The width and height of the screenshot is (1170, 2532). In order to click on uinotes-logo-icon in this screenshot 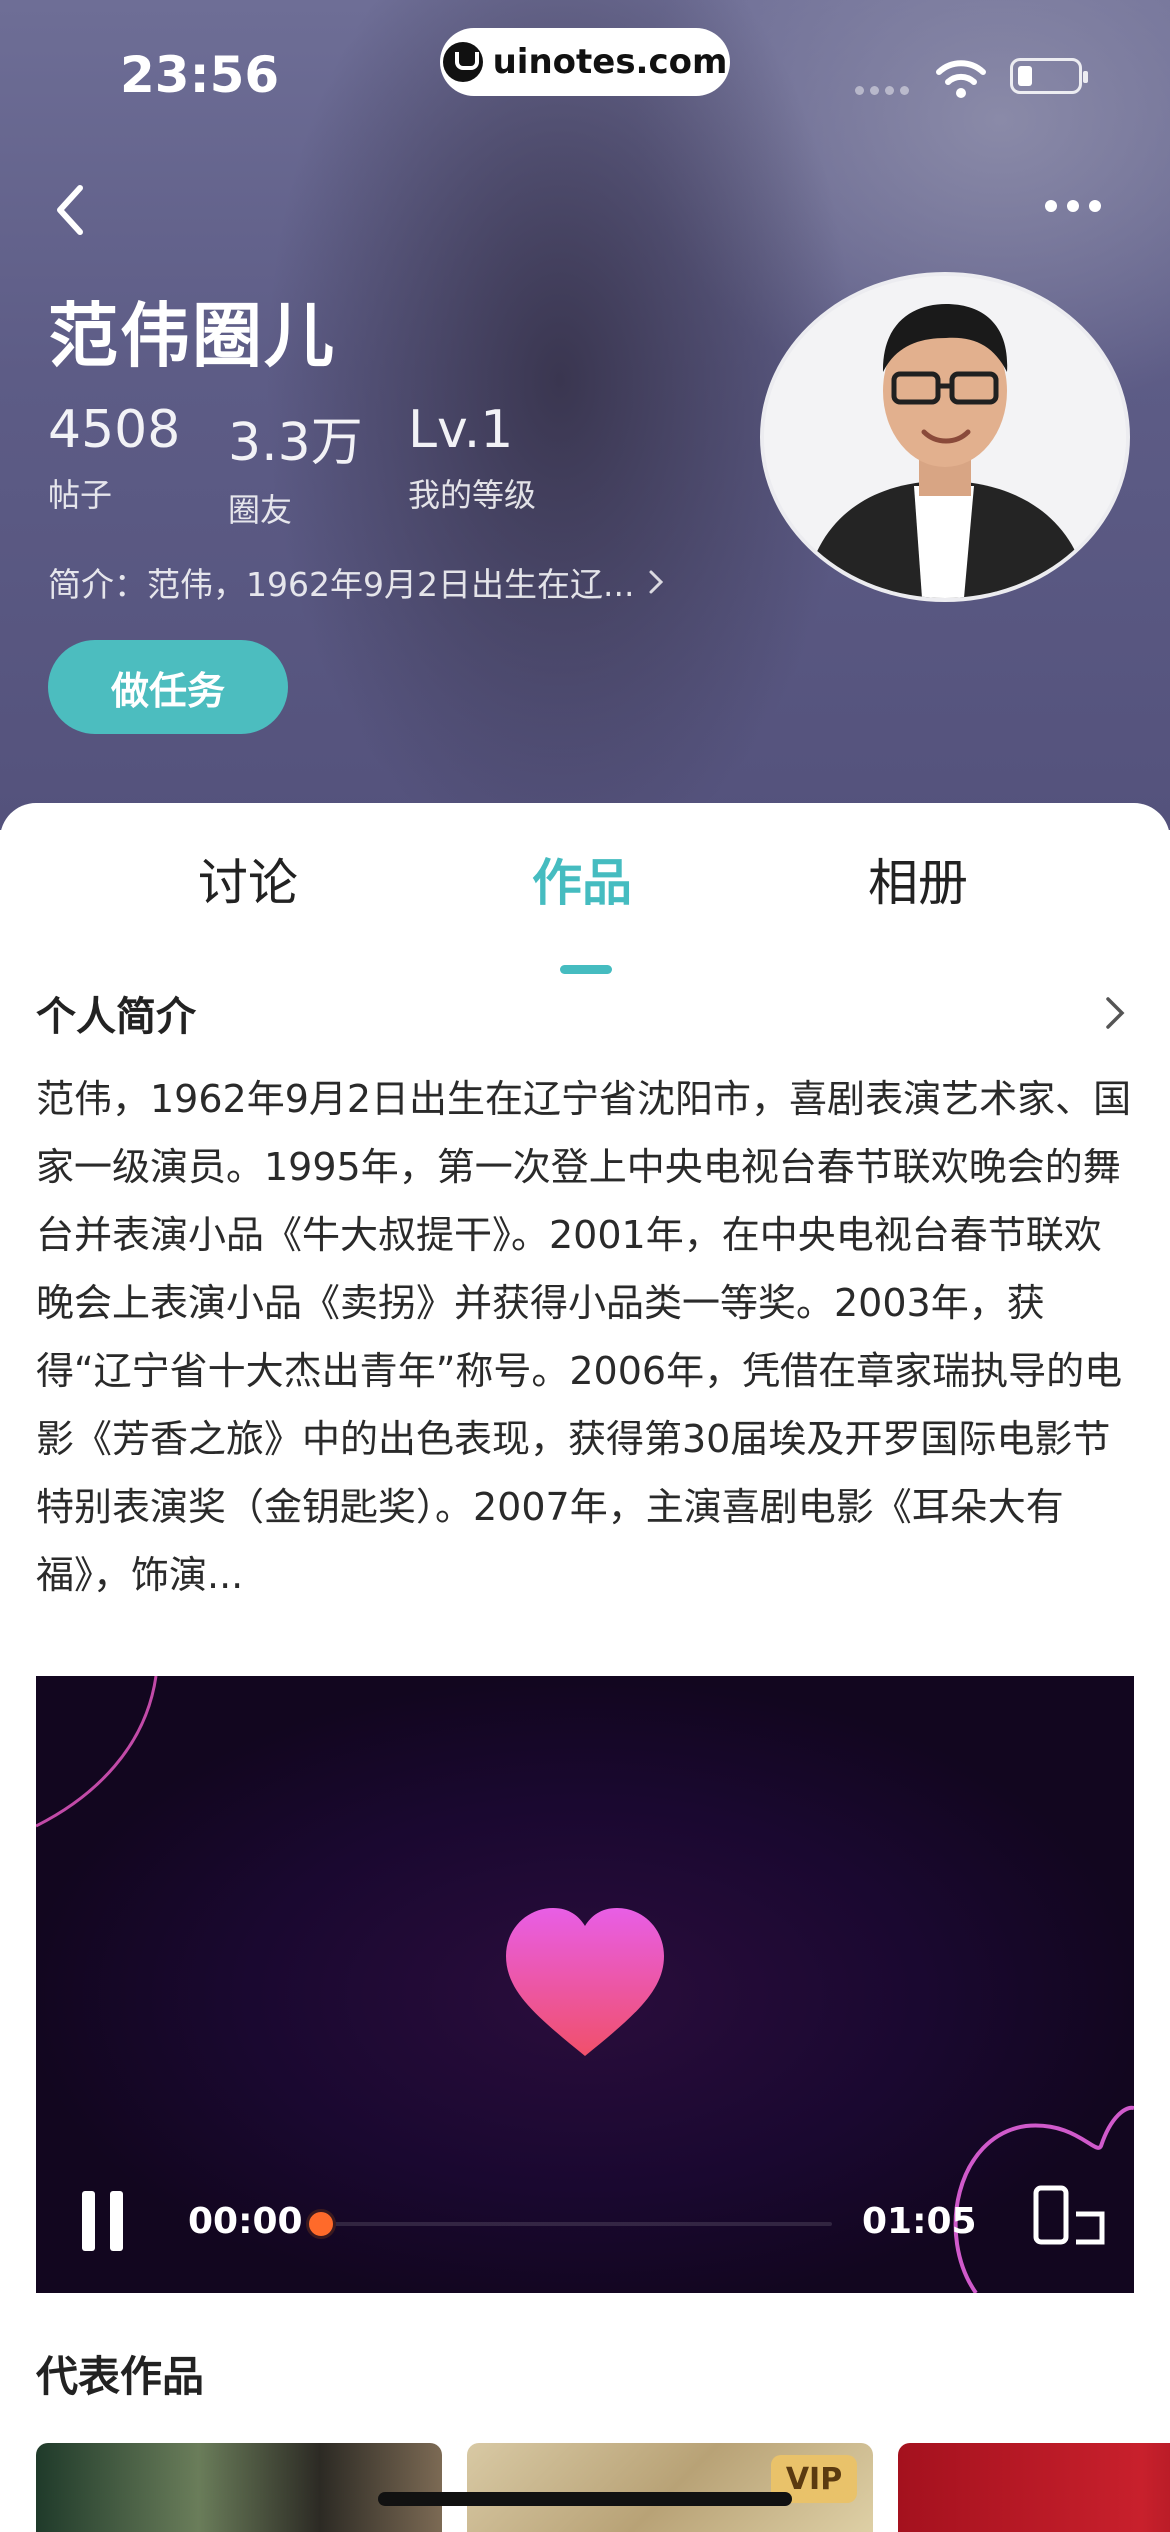, I will do `click(462, 62)`.